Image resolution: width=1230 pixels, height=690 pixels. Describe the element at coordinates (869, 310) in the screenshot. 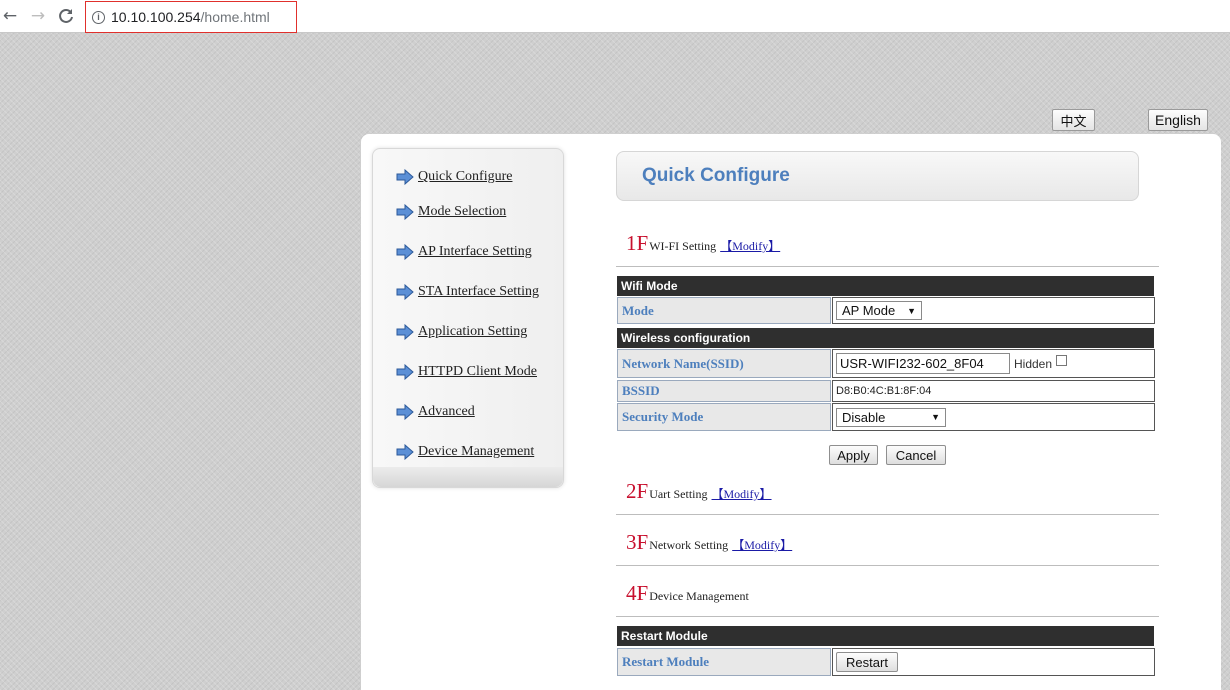

I see `mode-select-value: AP Mode` at that location.